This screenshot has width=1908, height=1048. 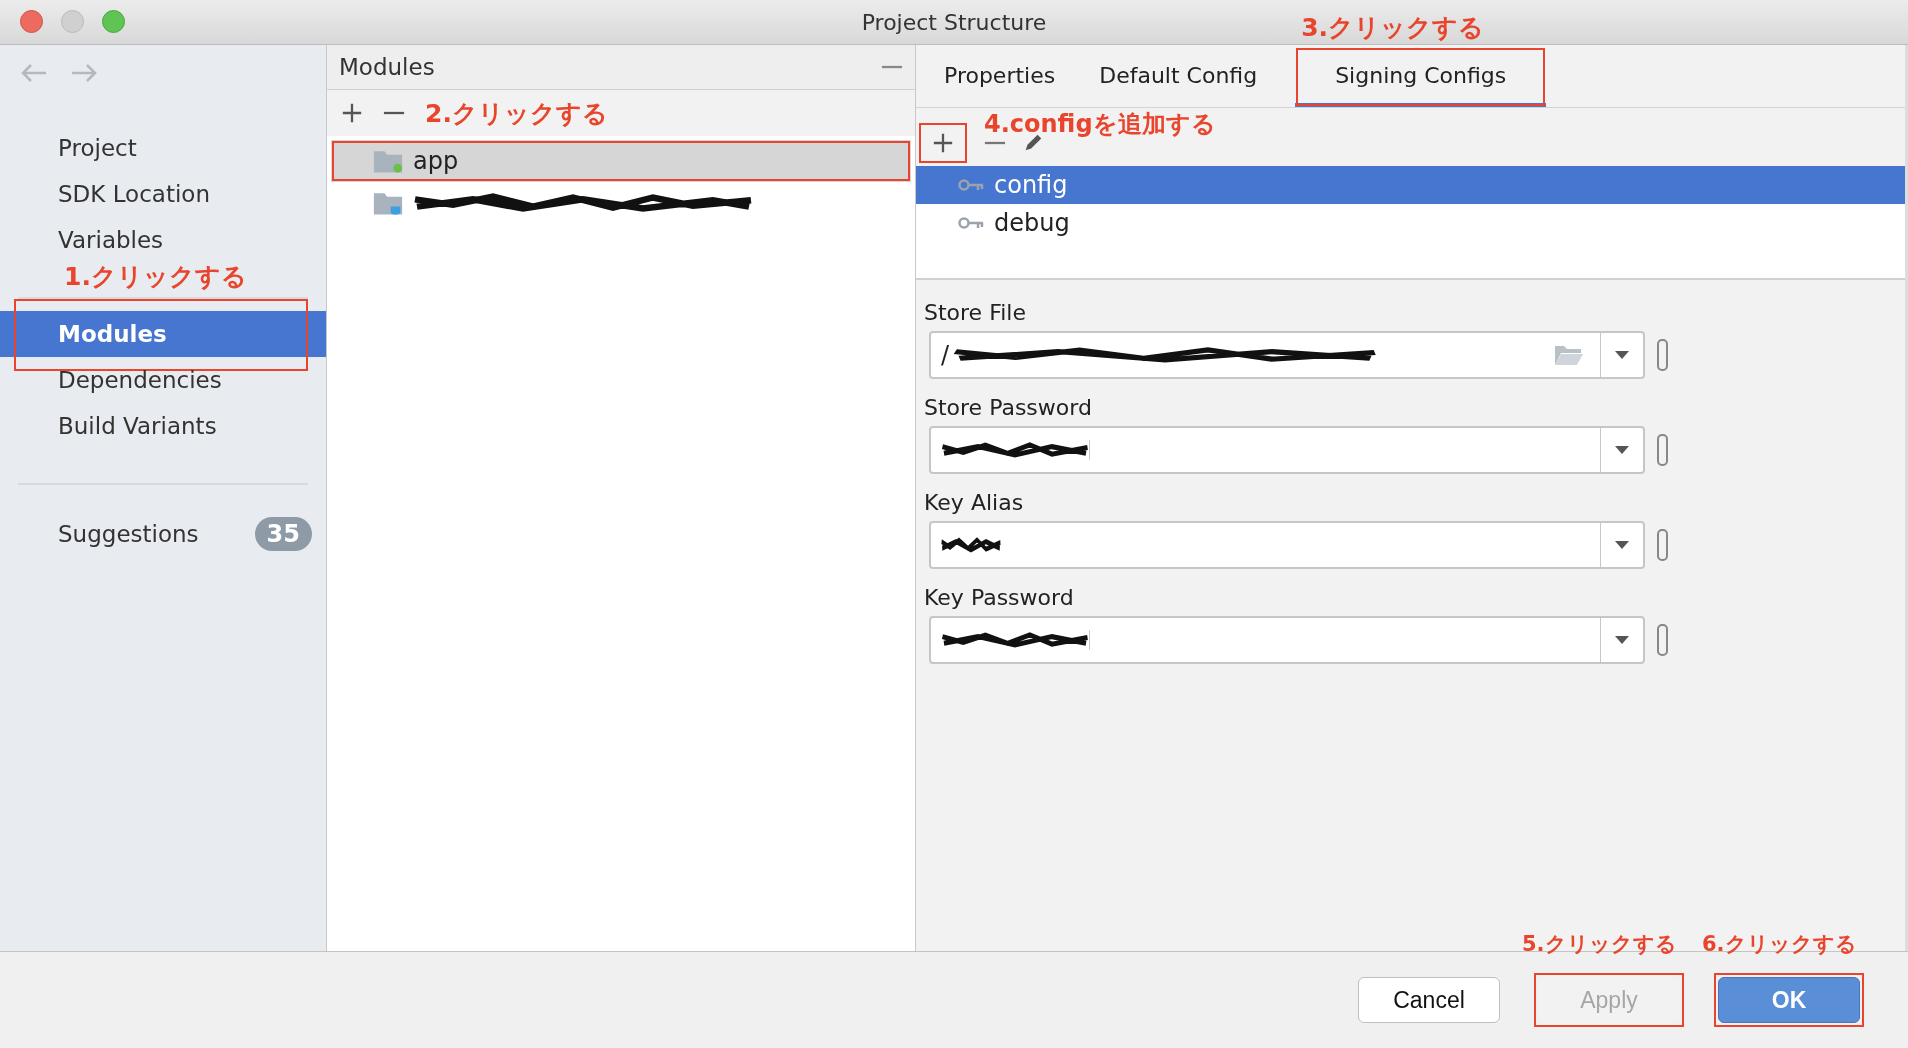 I want to click on annotation-text: 5.クリックする, so click(x=1599, y=944).